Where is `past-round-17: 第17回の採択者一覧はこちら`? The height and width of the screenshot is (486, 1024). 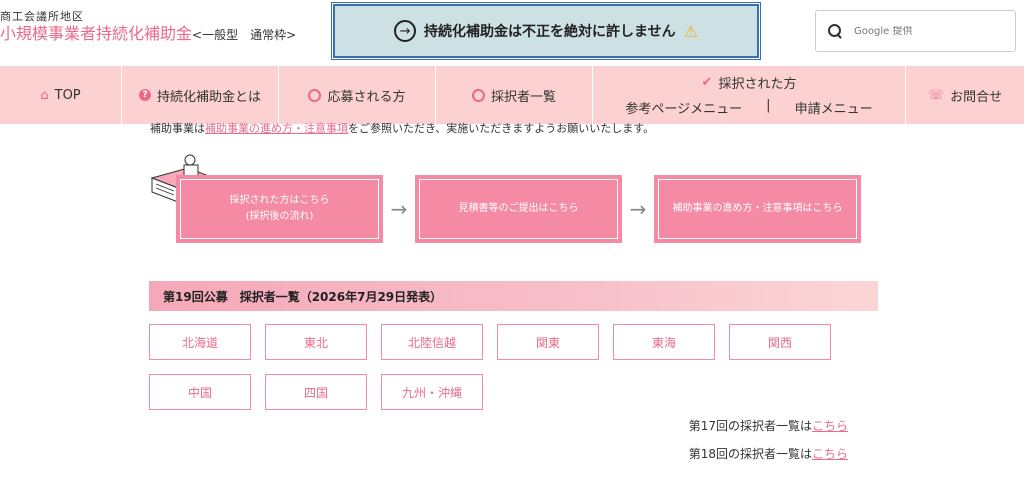 past-round-17: 第17回の採択者一覧はこちら is located at coordinates (768, 425).